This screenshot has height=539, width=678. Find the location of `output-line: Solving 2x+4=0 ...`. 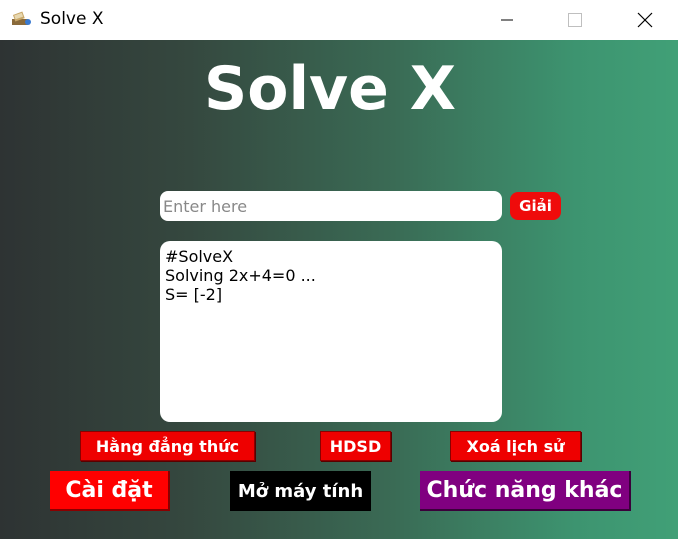

output-line: Solving 2x+4=0 ... is located at coordinates (240, 275).